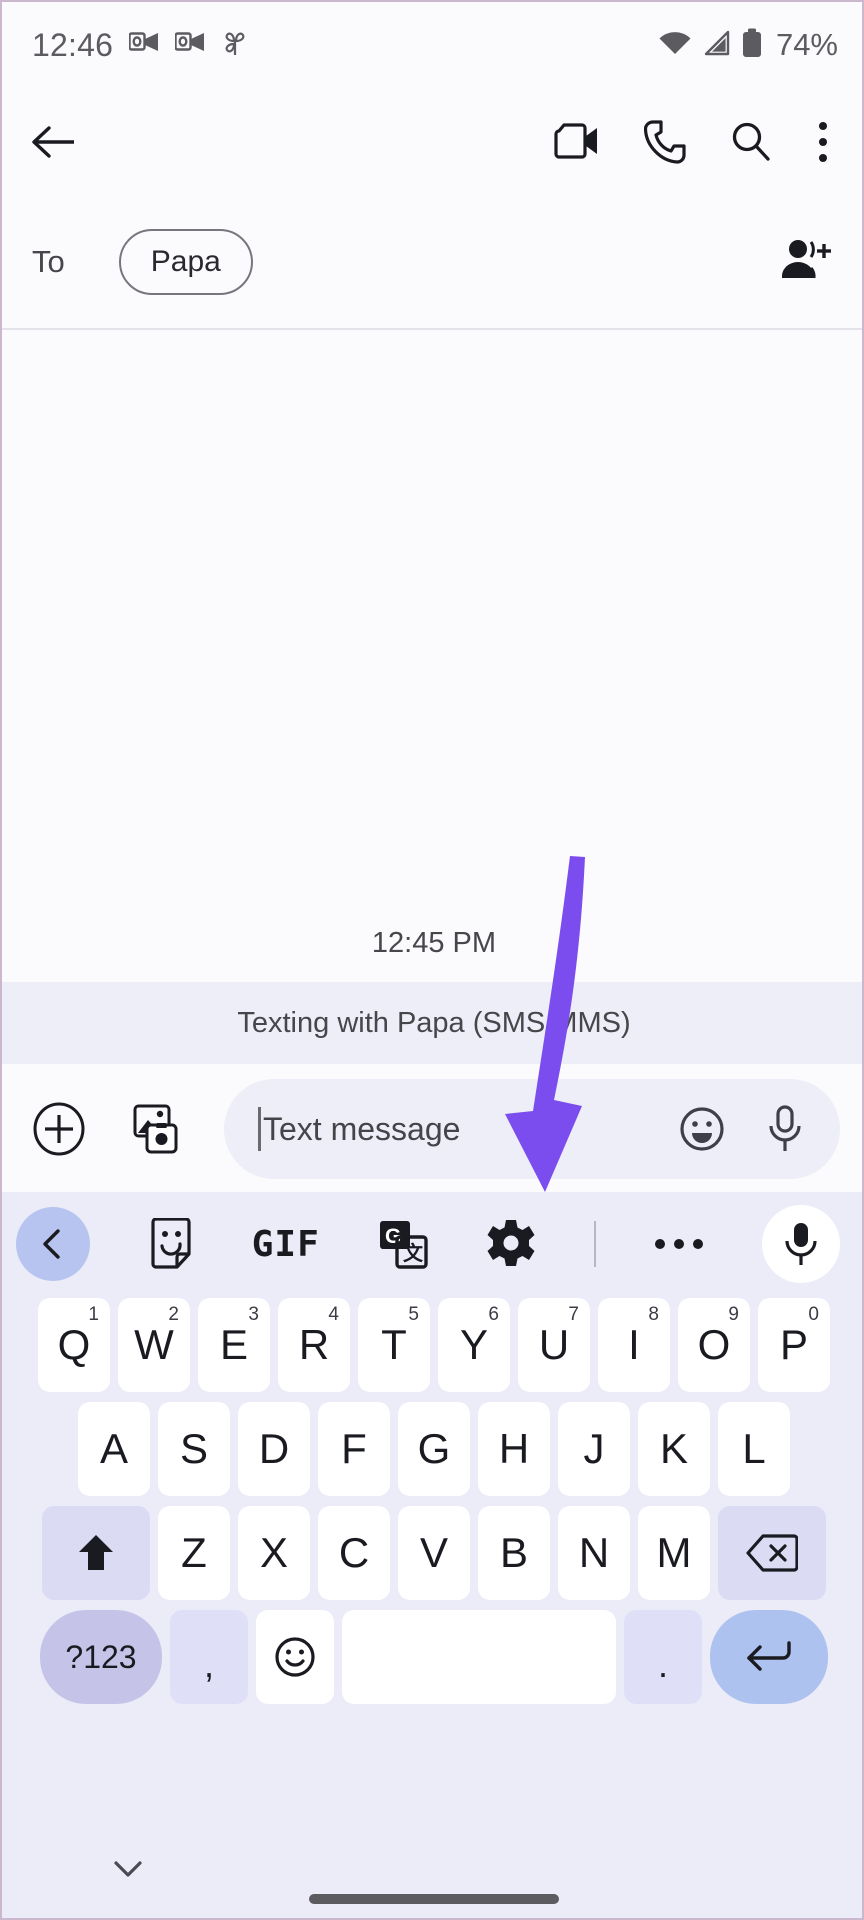 This screenshot has height=1920, width=864. What do you see at coordinates (434, 943) in the screenshot?
I see `conversation-timestamp: 12:45 PM` at bounding box center [434, 943].